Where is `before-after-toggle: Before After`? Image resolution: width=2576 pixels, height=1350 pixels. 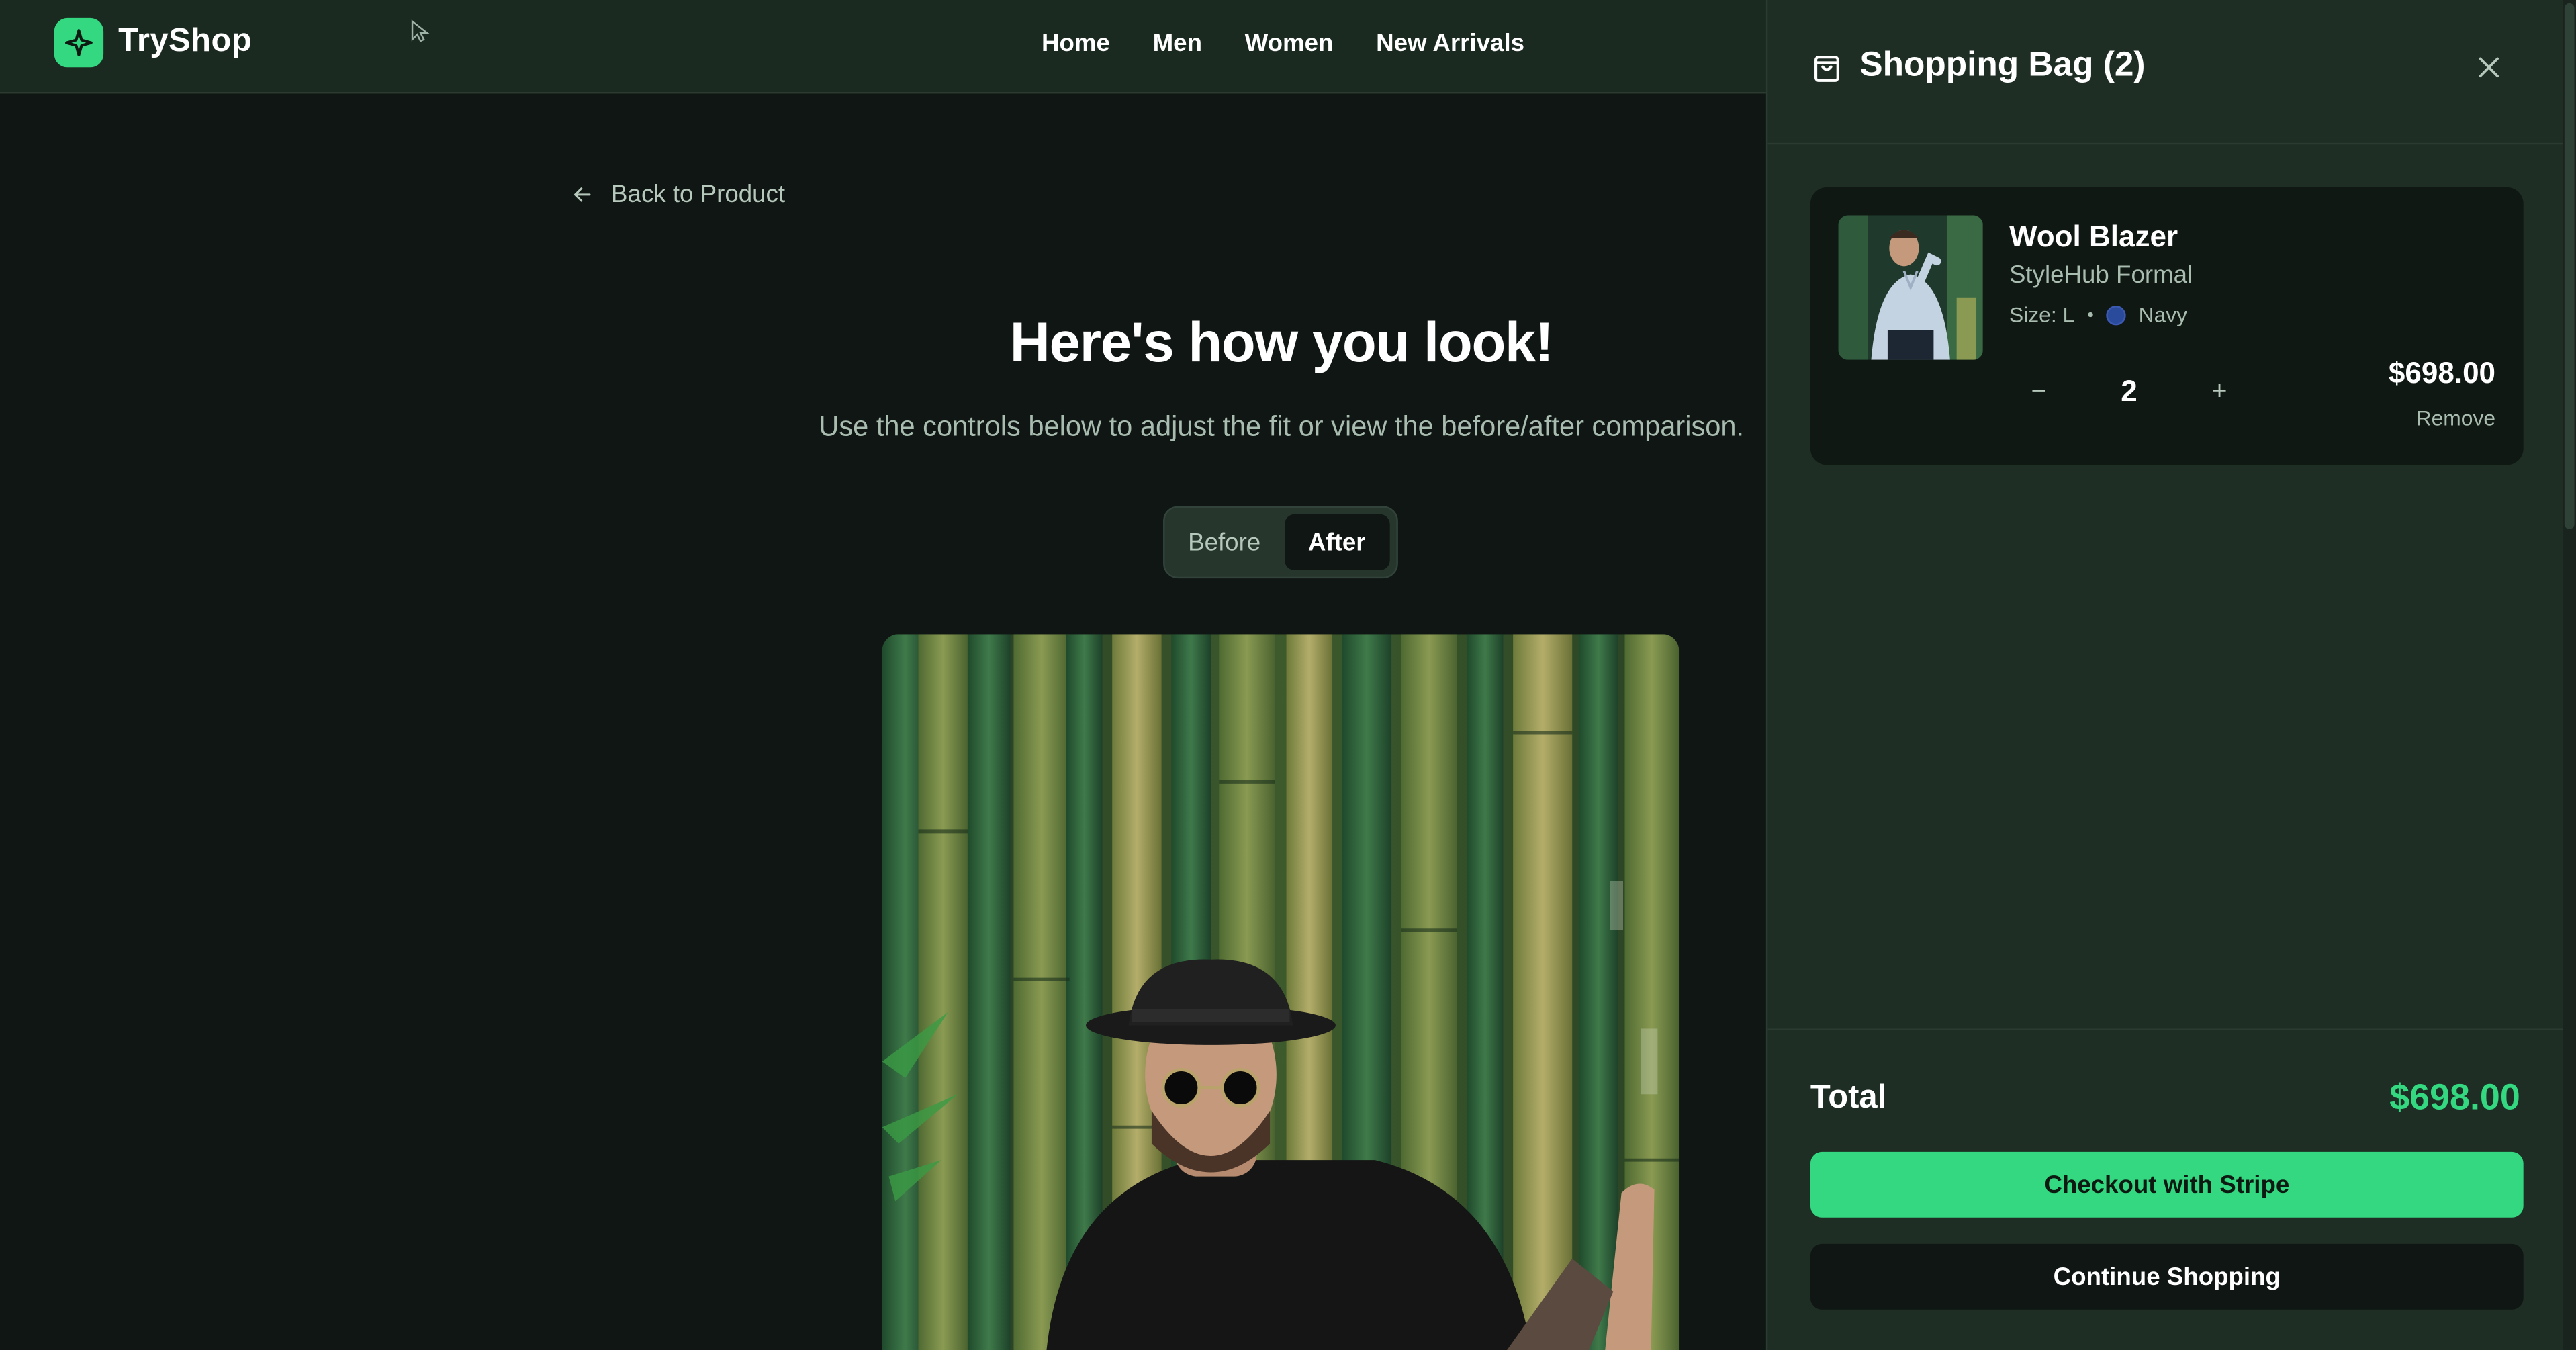 before-after-toggle: Before After is located at coordinates (1280, 543).